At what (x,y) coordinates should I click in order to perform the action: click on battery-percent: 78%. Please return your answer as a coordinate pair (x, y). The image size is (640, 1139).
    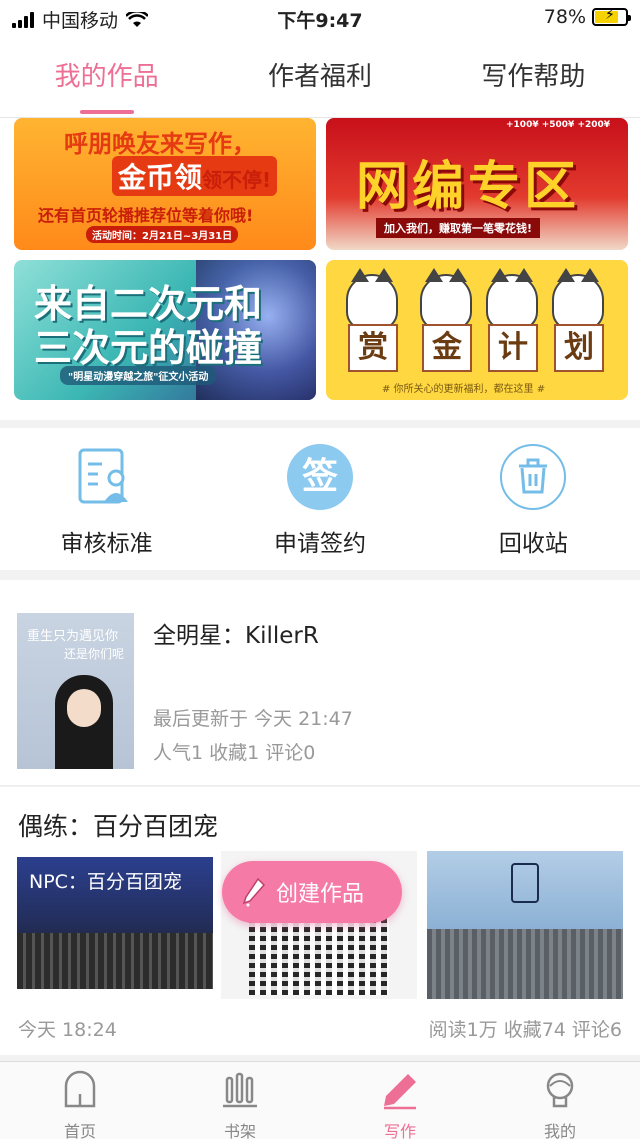
    Looking at the image, I should click on (564, 17).